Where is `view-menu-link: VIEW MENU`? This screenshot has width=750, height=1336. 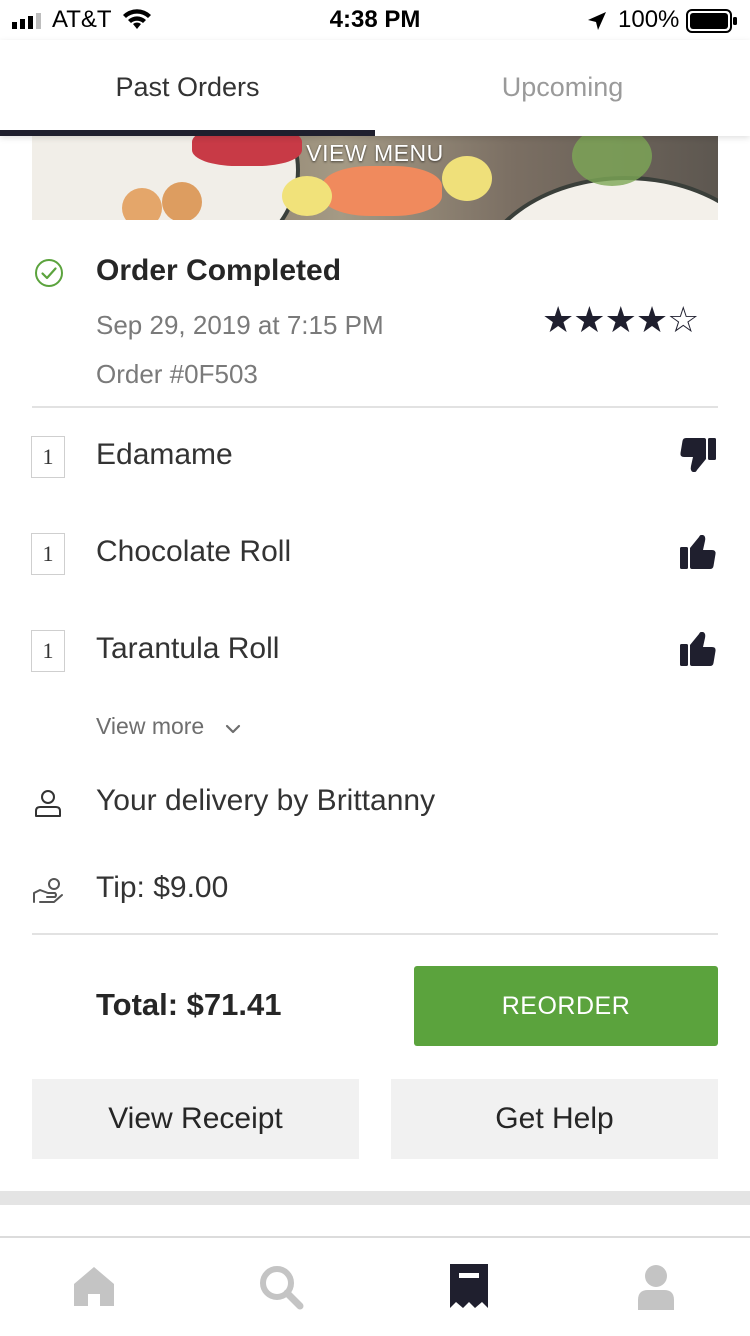
view-menu-link: VIEW MENU is located at coordinates (375, 153).